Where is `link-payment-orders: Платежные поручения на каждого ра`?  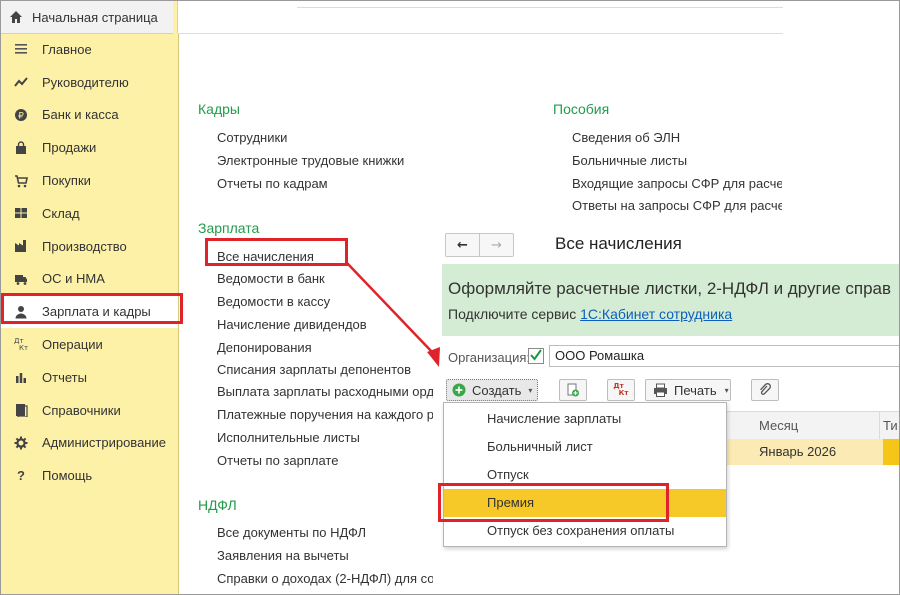
link-payment-orders: Платежные поручения на каждого ра is located at coordinates (325, 414).